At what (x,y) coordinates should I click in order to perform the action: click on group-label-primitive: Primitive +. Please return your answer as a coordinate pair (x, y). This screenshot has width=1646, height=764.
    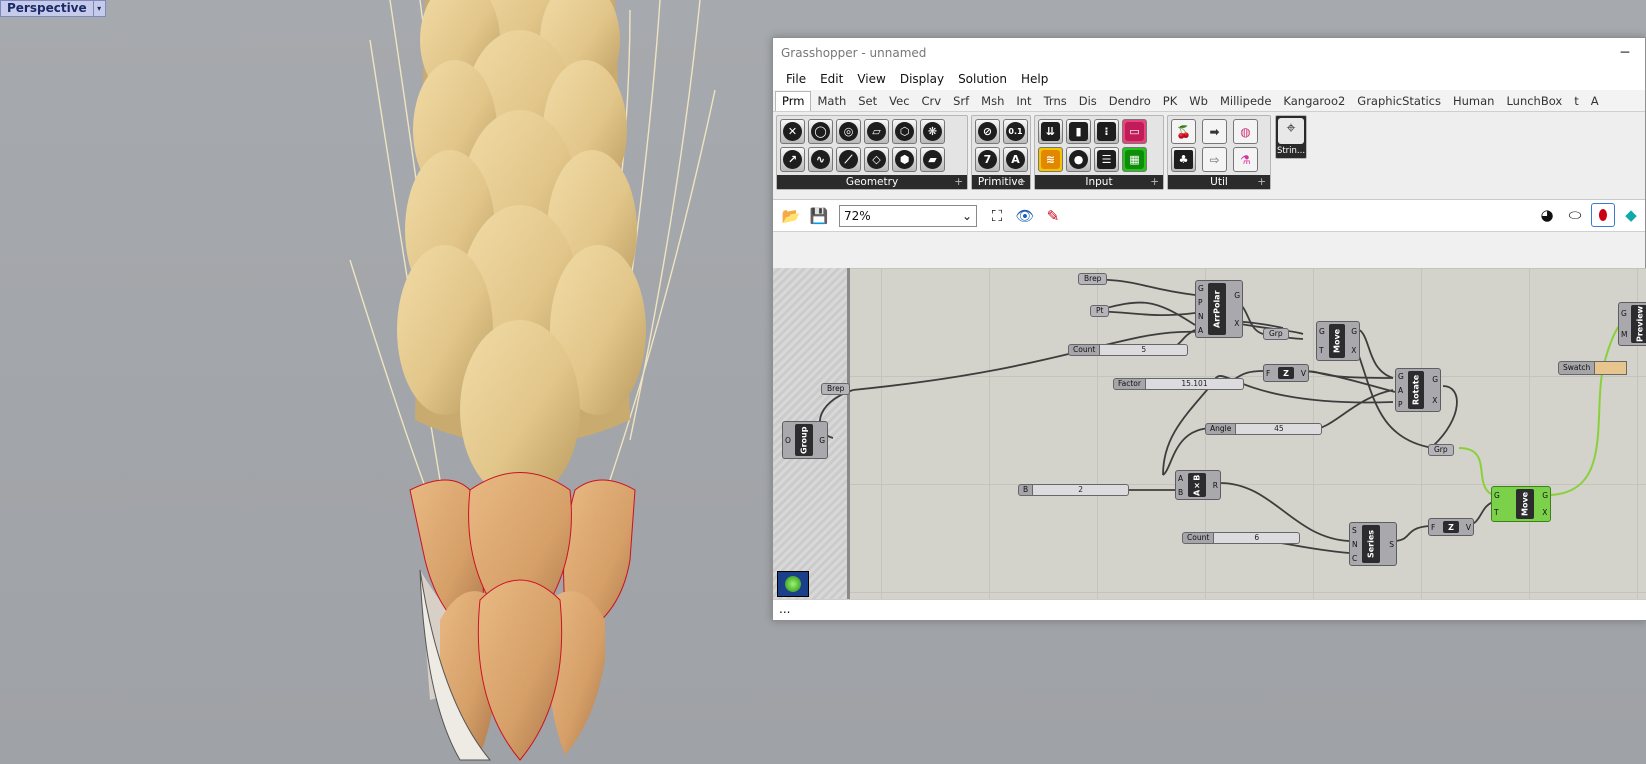
    Looking at the image, I should click on (1001, 182).